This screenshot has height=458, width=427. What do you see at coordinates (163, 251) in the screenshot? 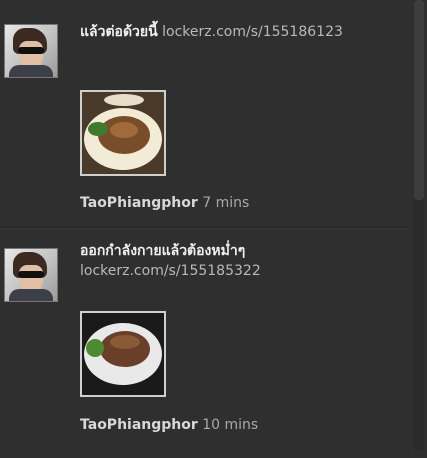
I see `tweet-message: ออกกำลังกายแล้วต้องหม่ำๆ` at bounding box center [163, 251].